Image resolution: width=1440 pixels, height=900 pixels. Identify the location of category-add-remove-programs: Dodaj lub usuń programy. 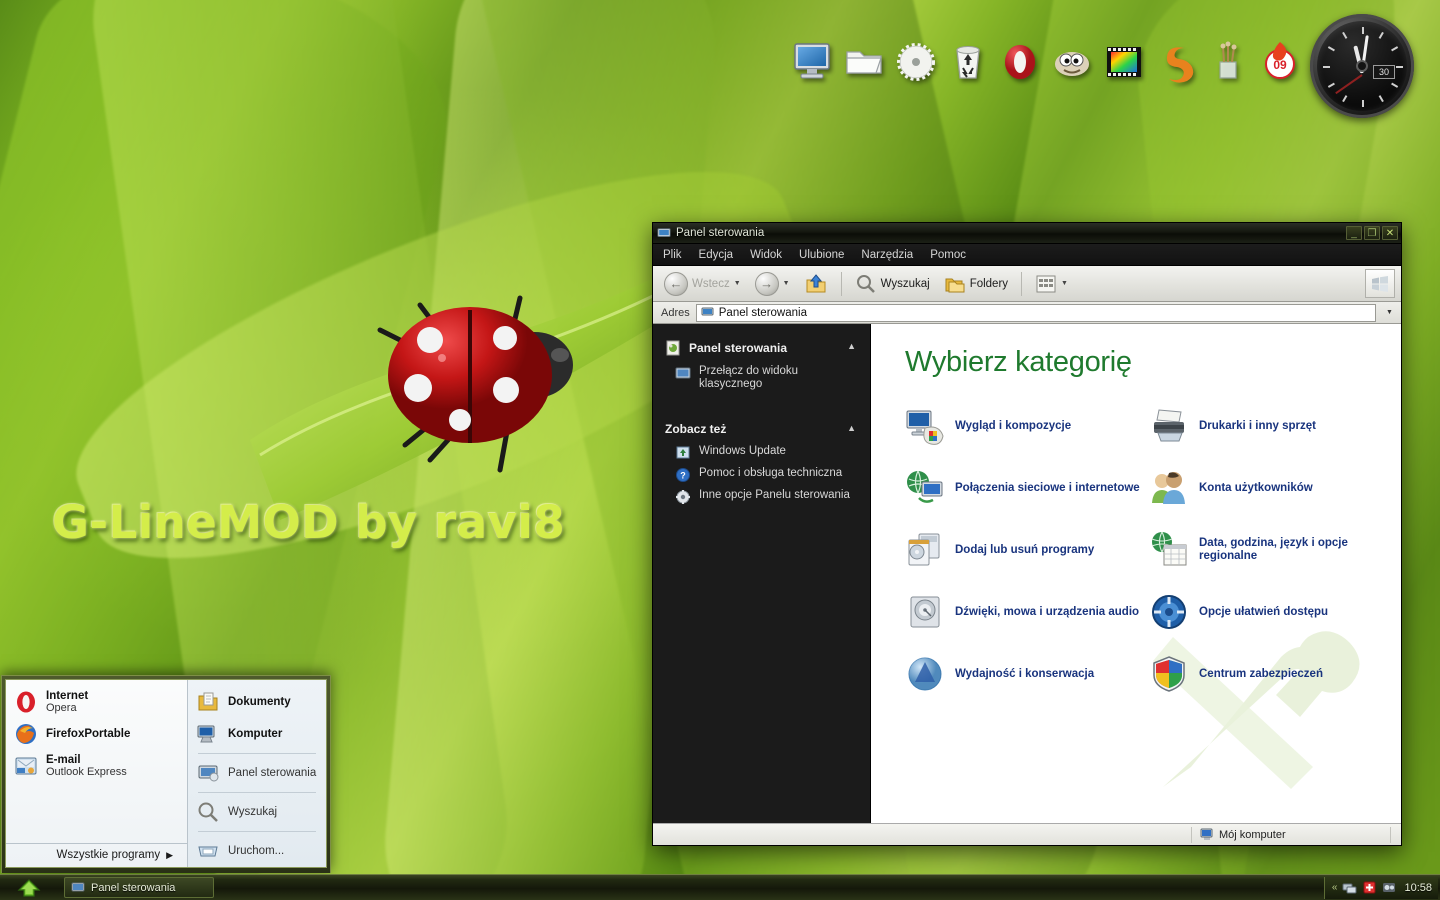
(1027, 550).